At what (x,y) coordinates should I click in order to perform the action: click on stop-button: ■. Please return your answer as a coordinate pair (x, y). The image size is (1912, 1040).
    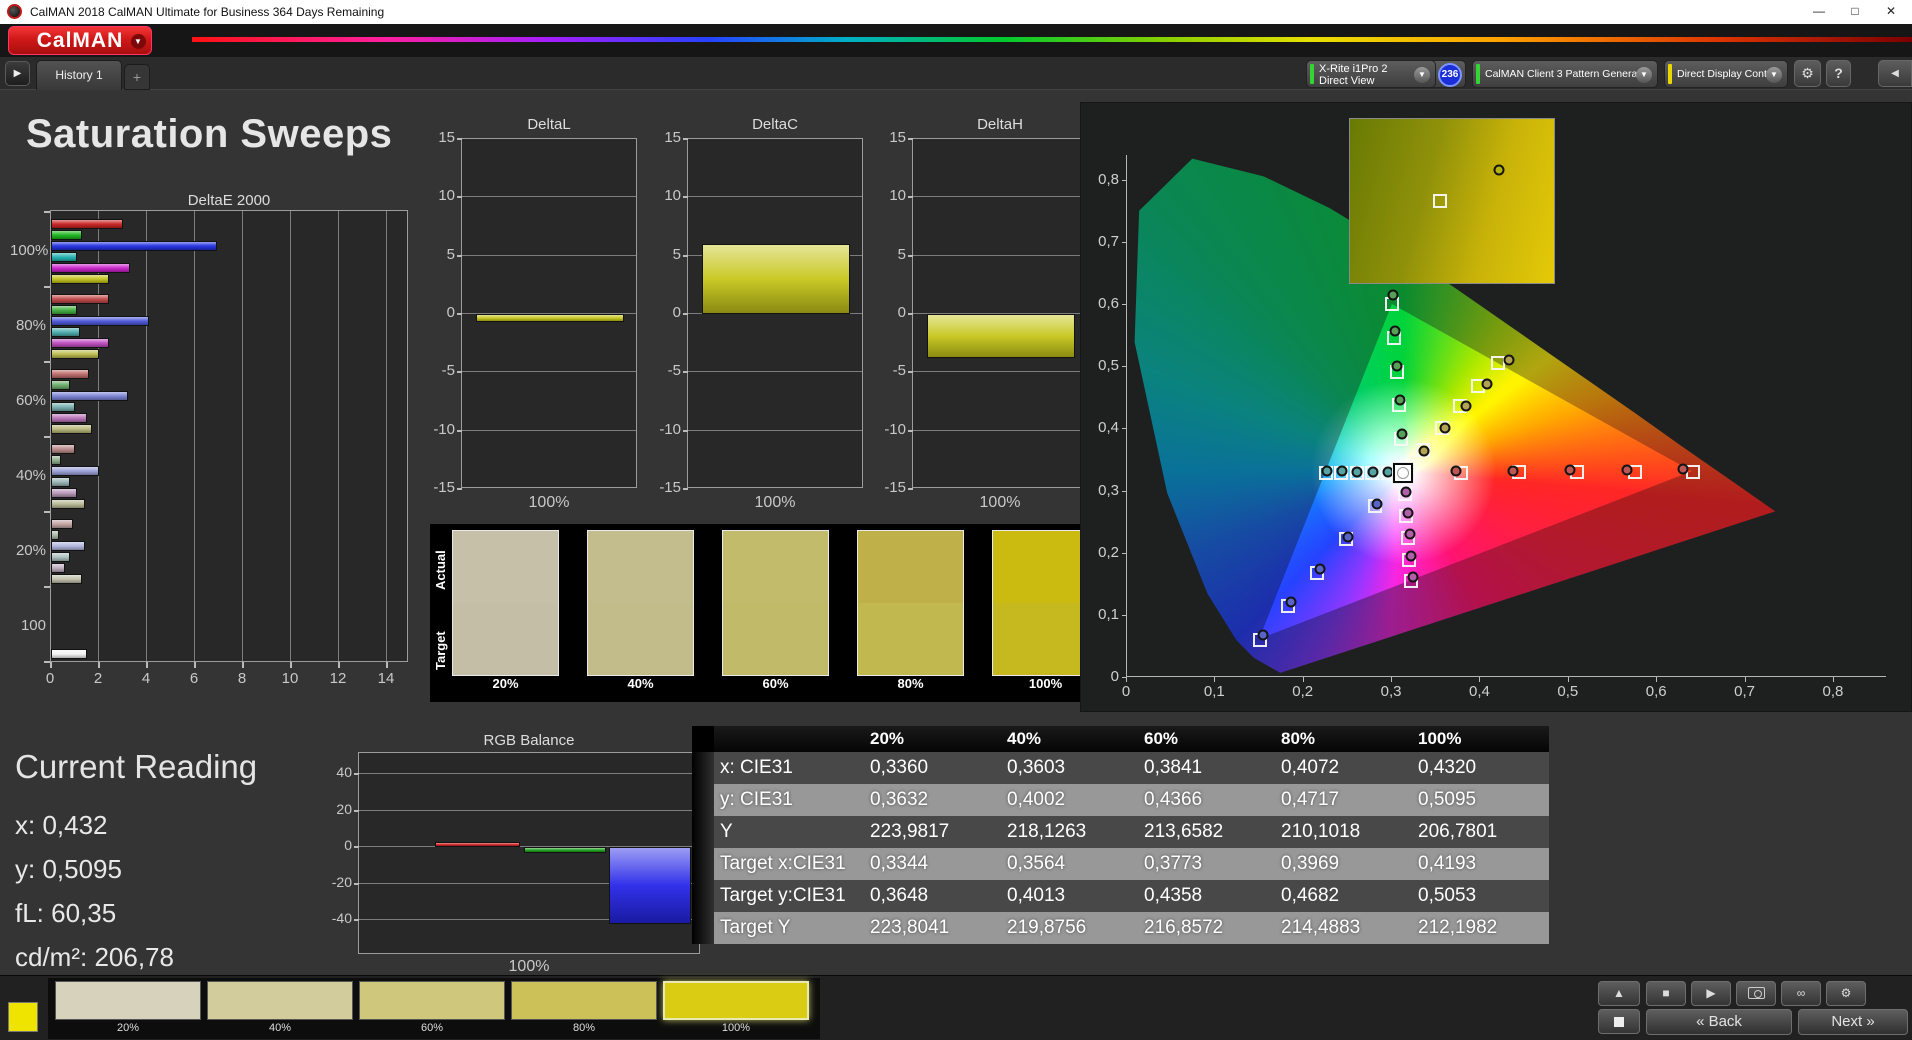
    Looking at the image, I should click on (1666, 993).